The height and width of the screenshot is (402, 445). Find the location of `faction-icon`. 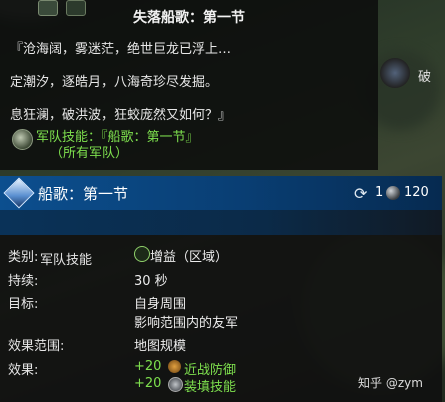

faction-icon is located at coordinates (395, 73).